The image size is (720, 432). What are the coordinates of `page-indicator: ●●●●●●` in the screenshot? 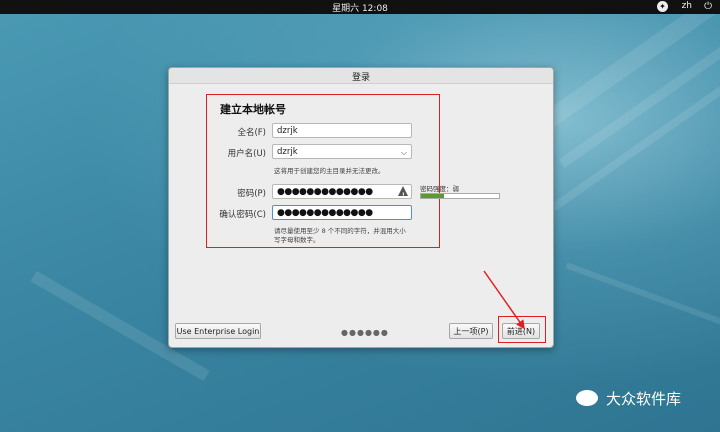 It's located at (365, 332).